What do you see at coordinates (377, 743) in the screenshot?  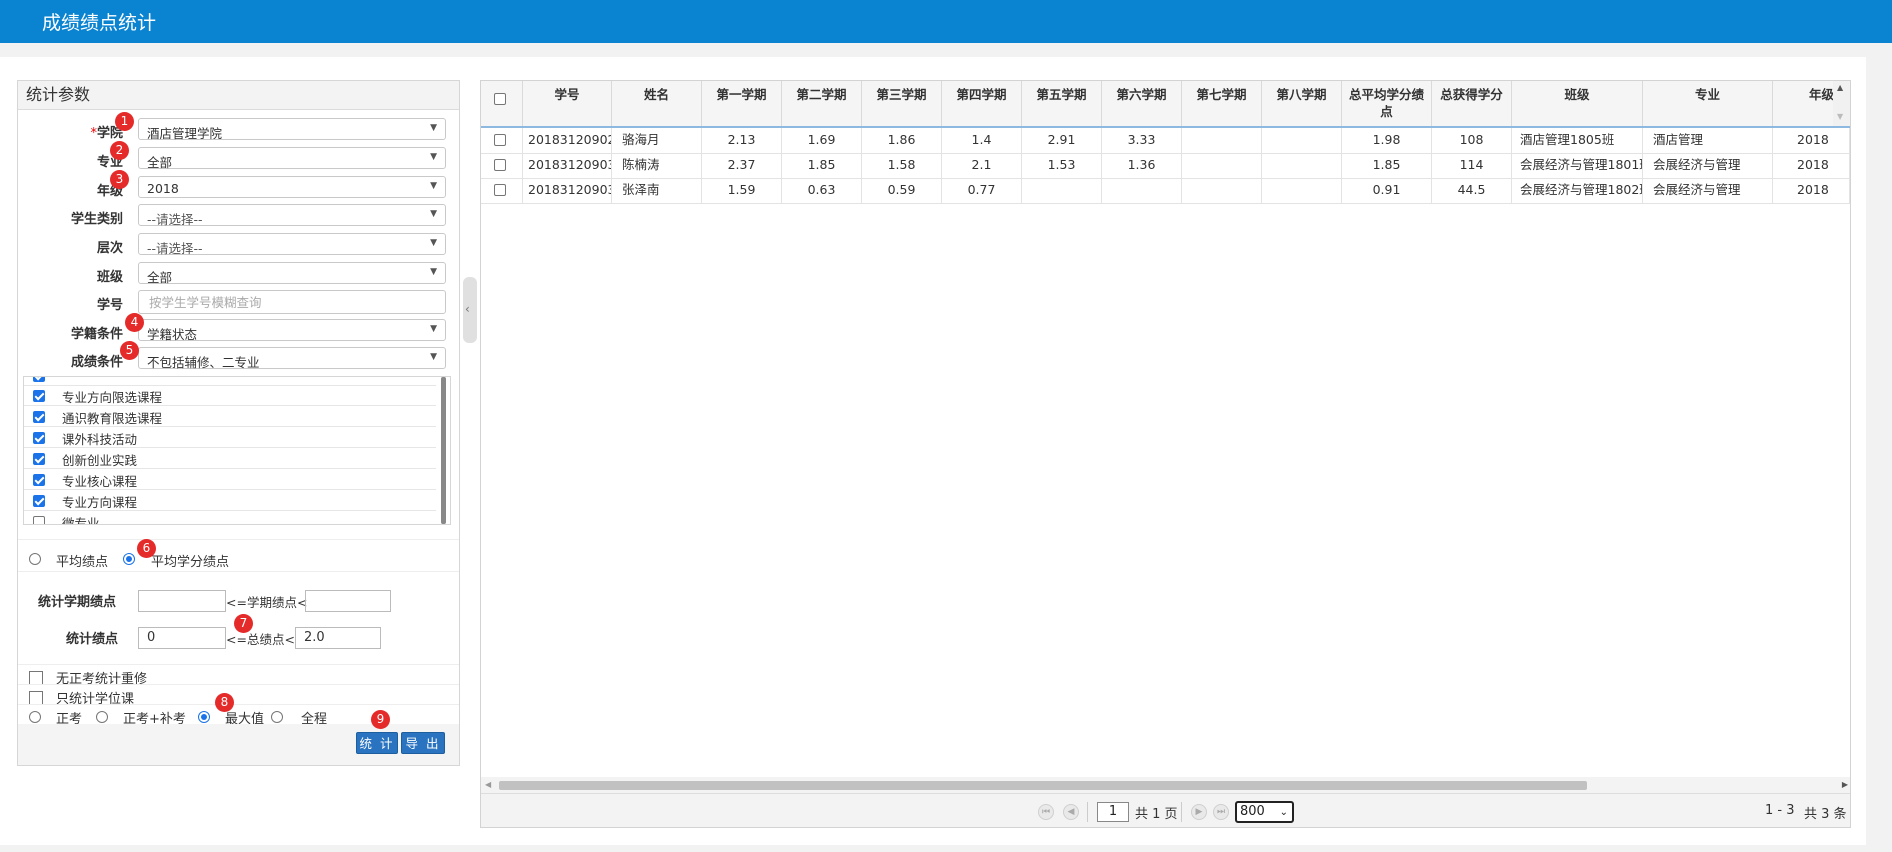 I see `stat-button: 统 计` at bounding box center [377, 743].